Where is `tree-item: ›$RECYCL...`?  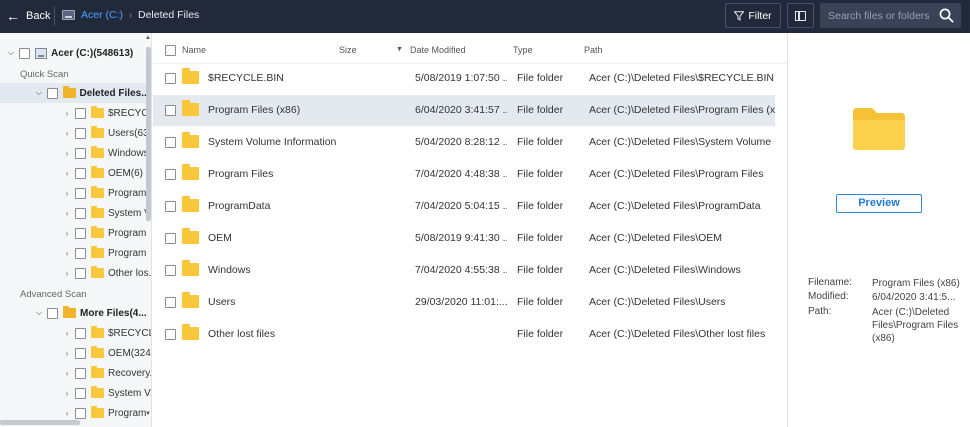
tree-item: ›$RECYCL... is located at coordinates (106, 113).